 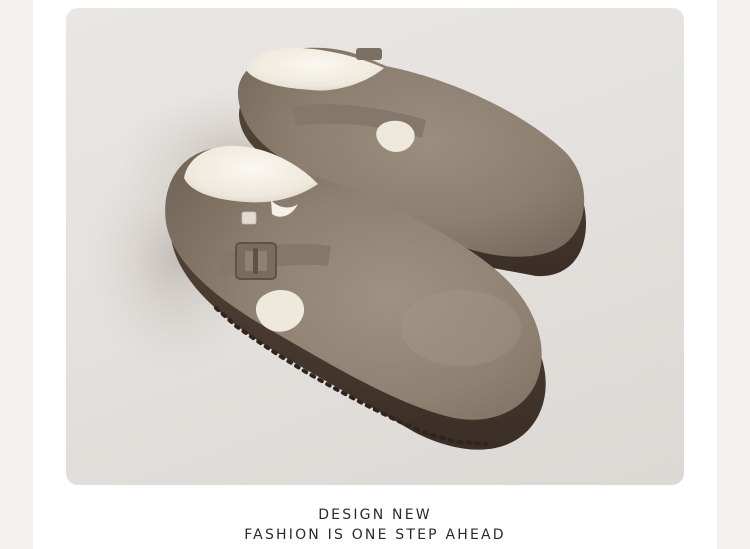 I want to click on left-side-strip, so click(x=16, y=274).